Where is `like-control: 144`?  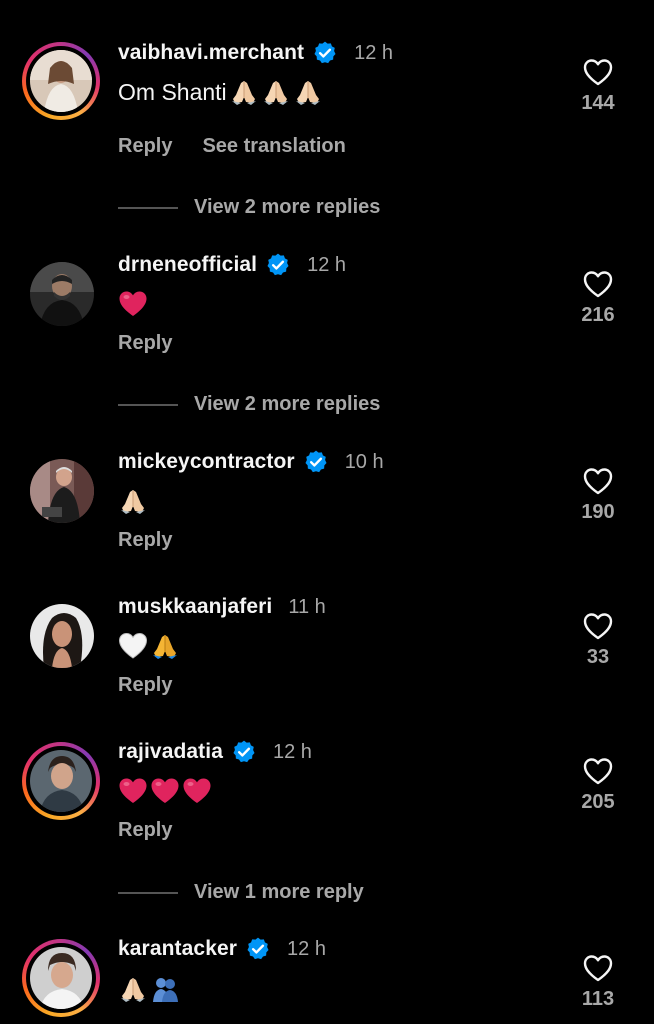 like-control: 144 is located at coordinates (598, 86).